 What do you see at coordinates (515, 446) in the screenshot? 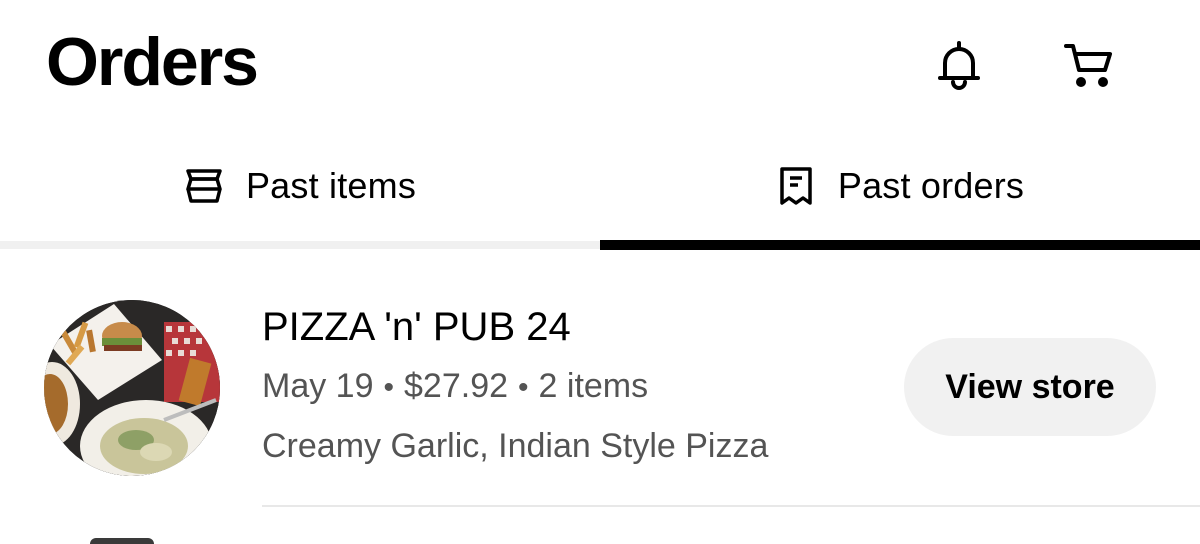
I see `order-description: Creamy Garlic, Indian Style Pizza` at bounding box center [515, 446].